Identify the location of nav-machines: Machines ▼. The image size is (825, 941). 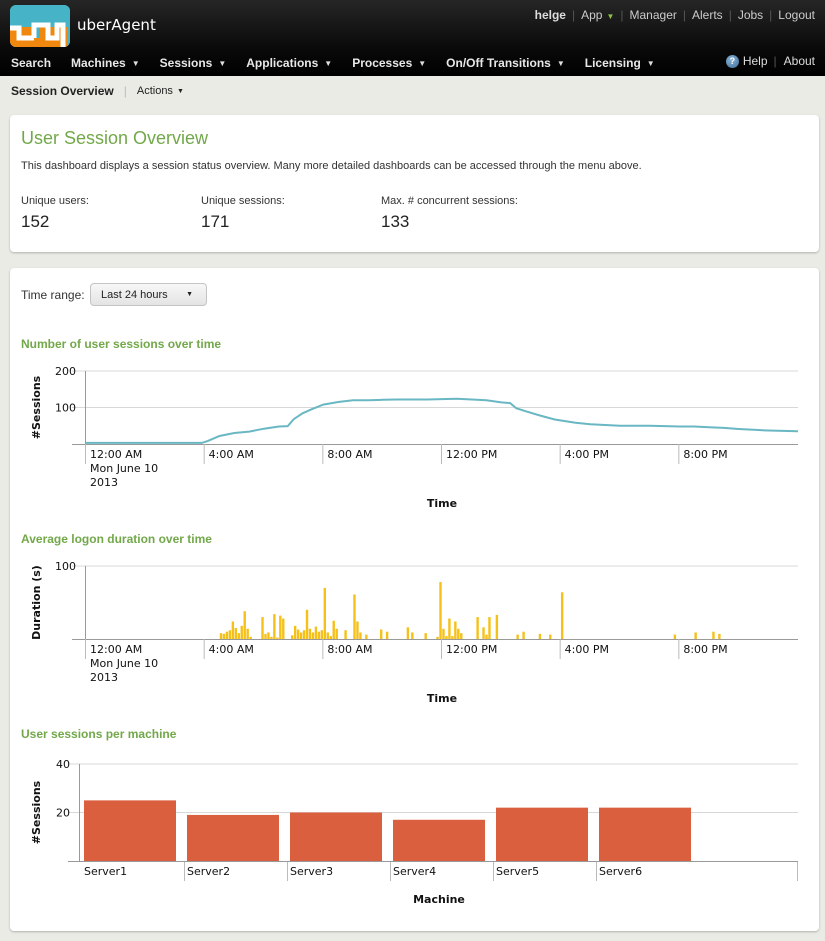
(105, 63).